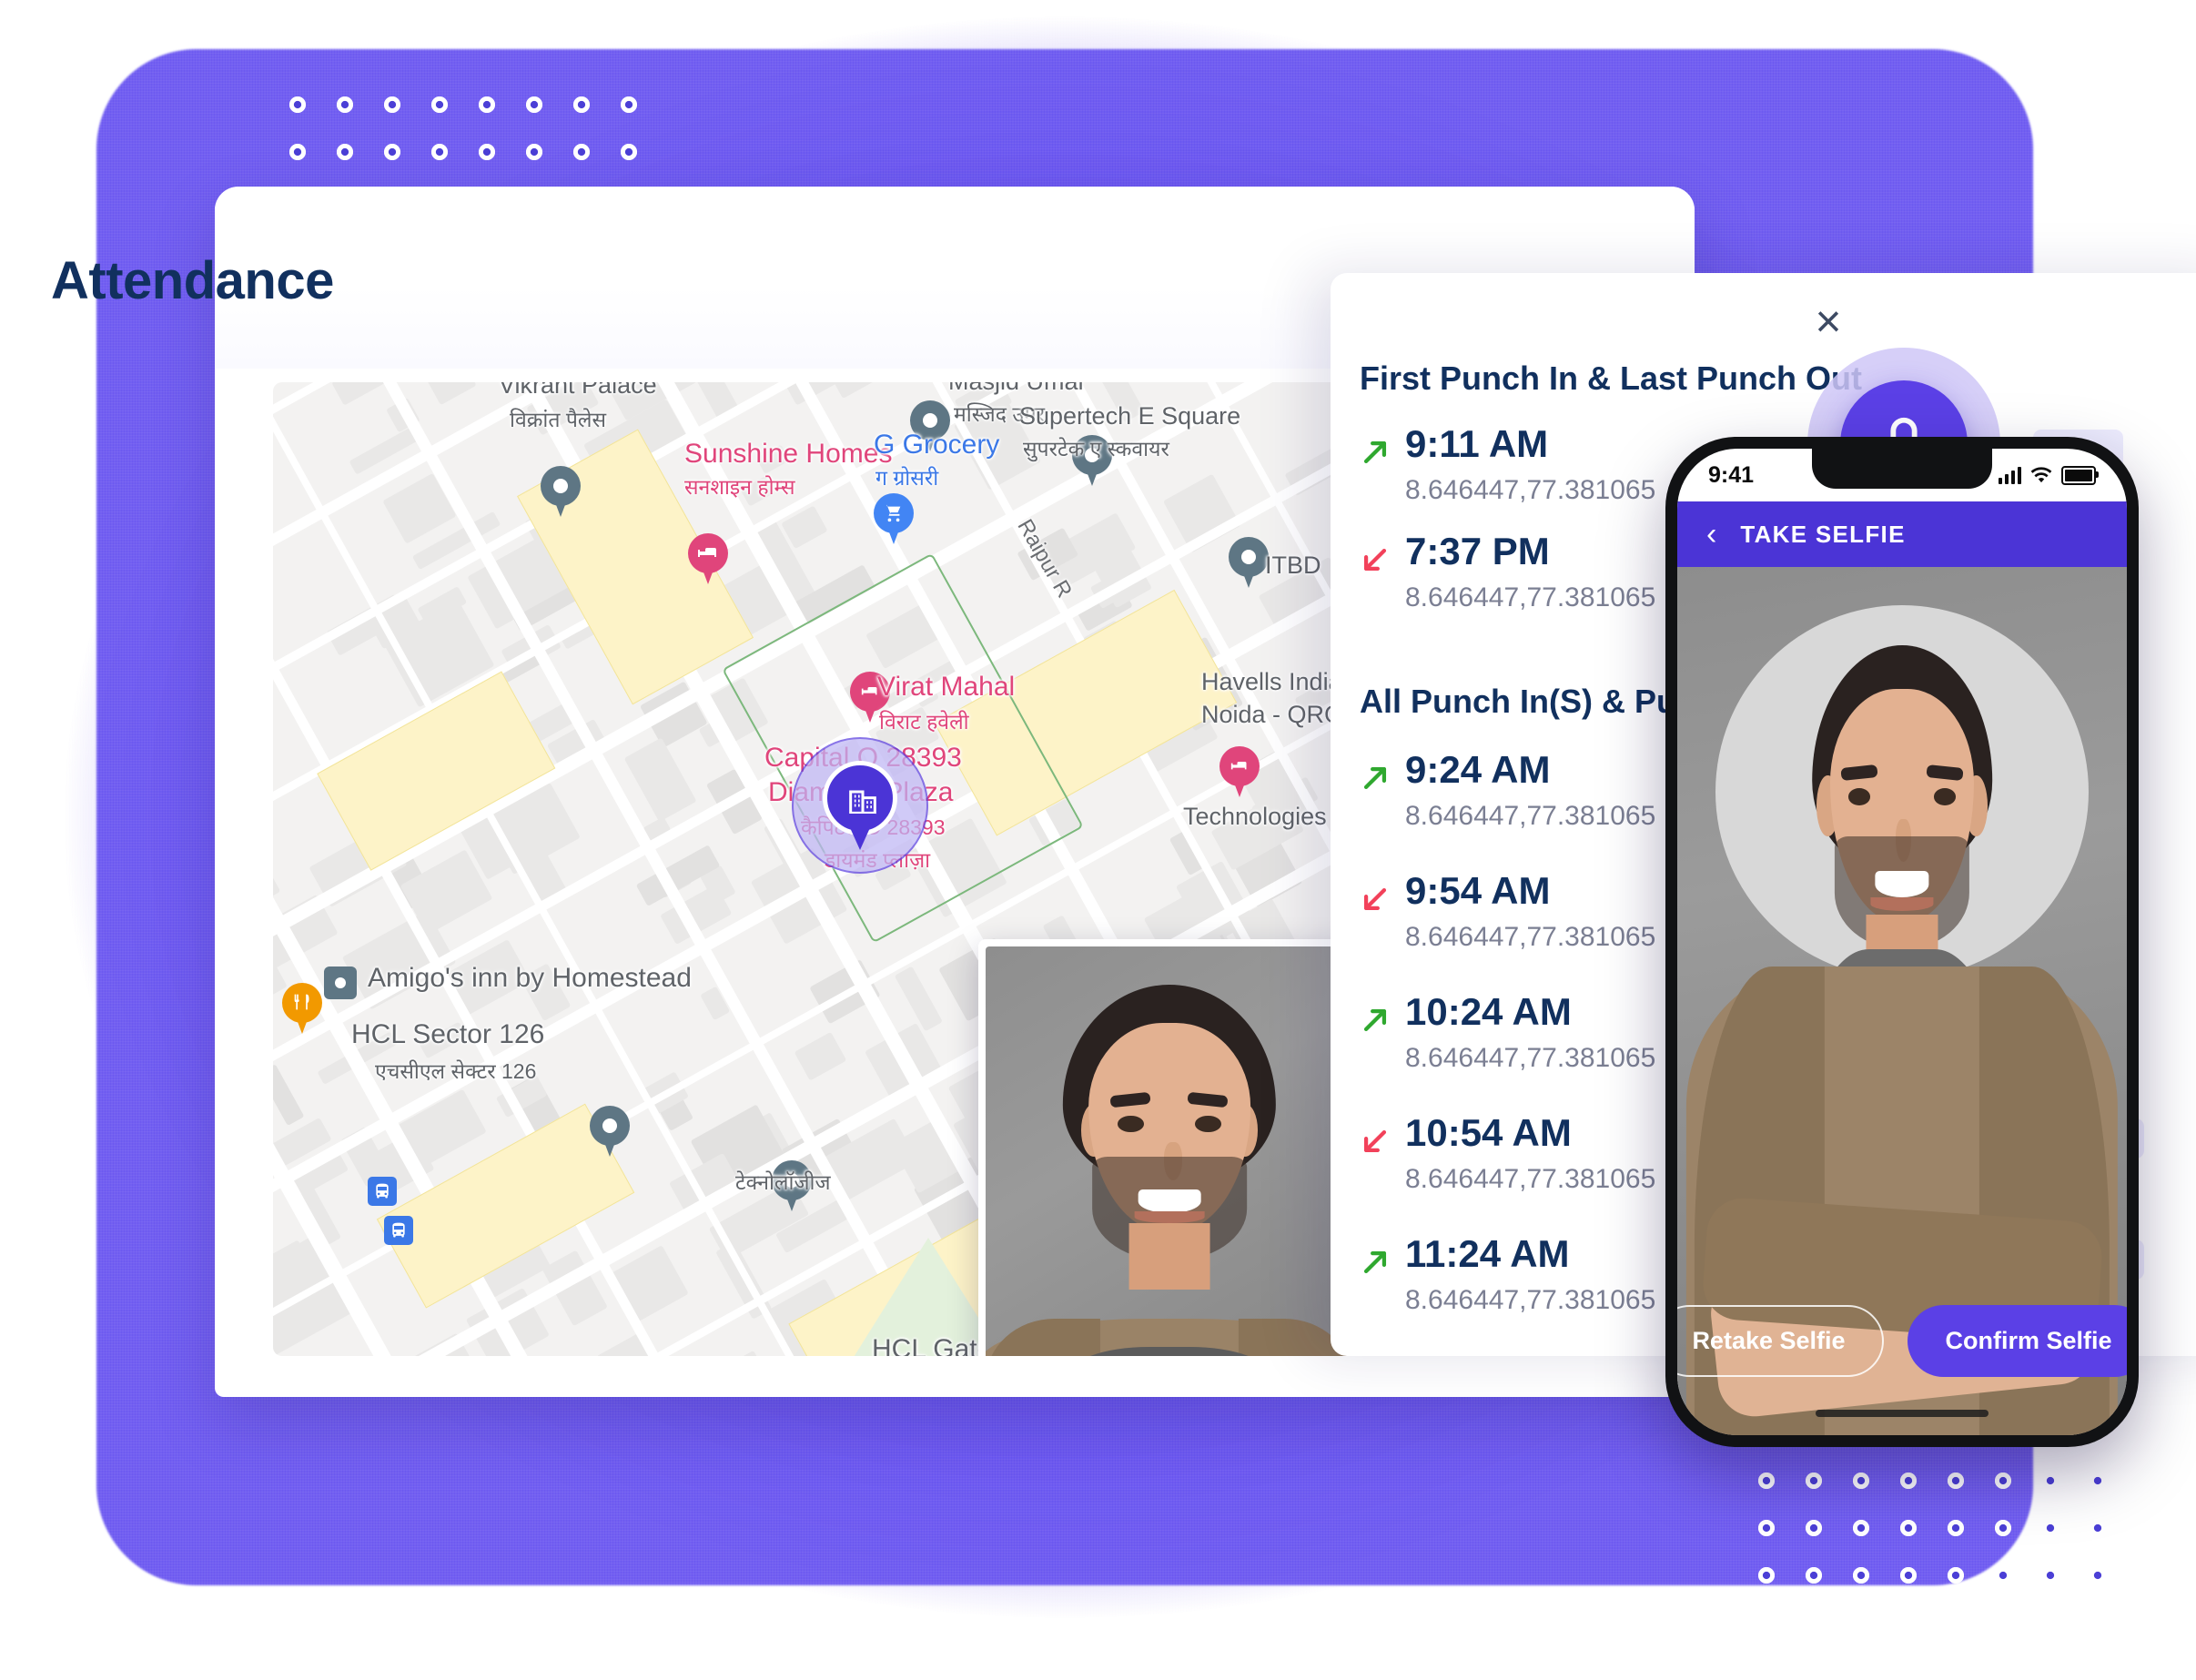 This screenshot has height=1680, width=2196. I want to click on selfie-preview-card, so click(1169, 1147).